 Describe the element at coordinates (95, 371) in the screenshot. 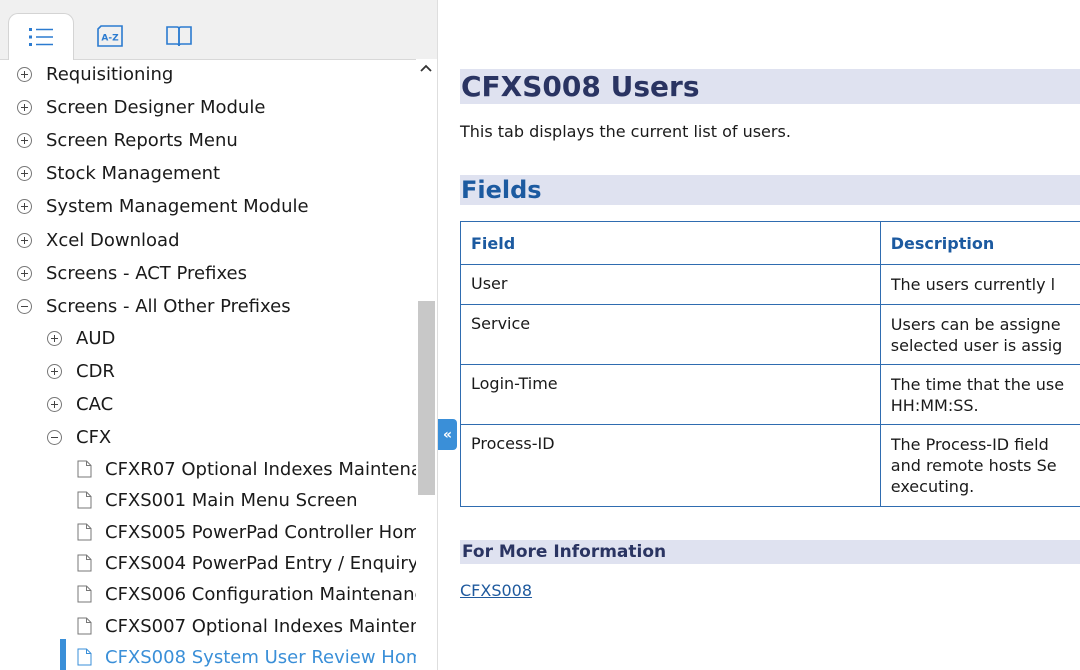

I see `tree-item-label: CDR` at that location.